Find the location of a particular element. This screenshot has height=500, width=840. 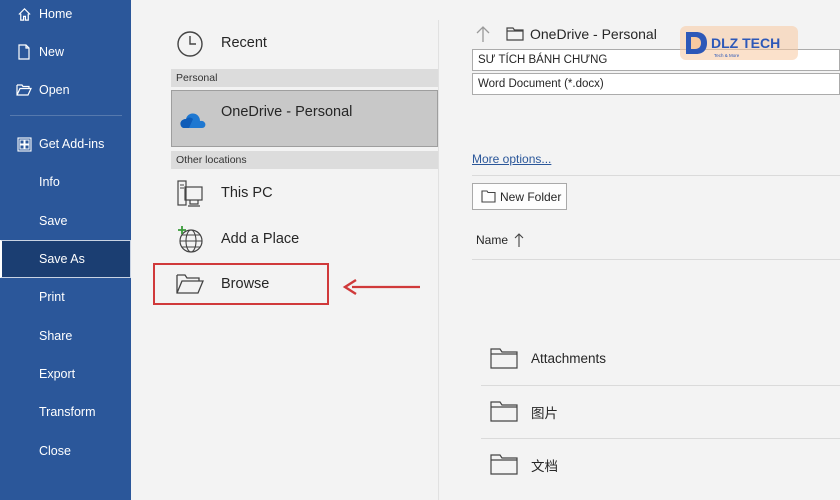

nav-close: Close is located at coordinates (65, 451).